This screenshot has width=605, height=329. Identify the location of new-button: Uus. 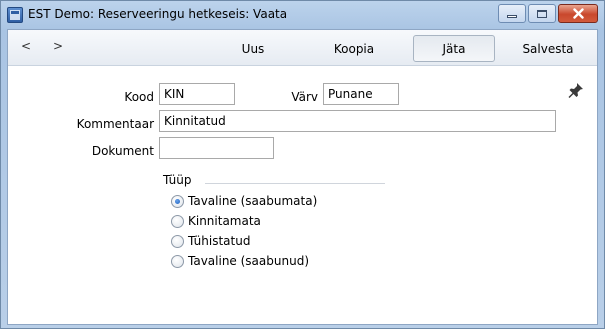
(253, 48).